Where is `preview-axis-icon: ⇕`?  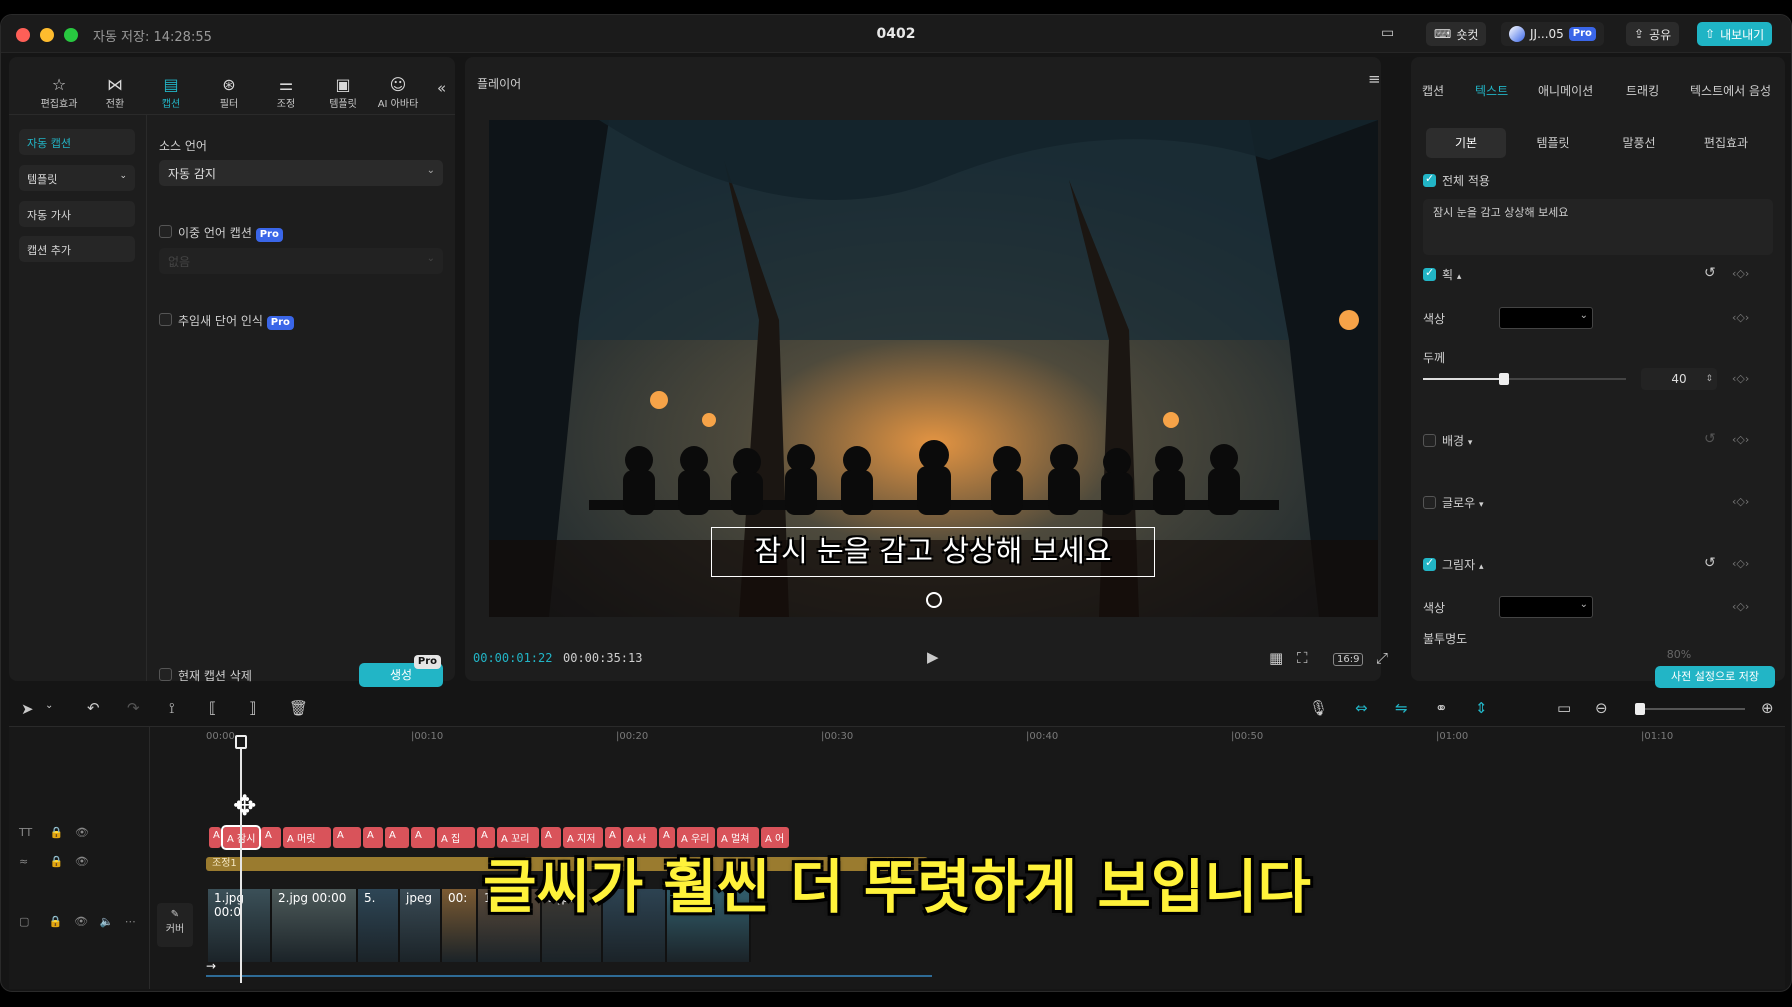 preview-axis-icon: ⇕ is located at coordinates (1481, 708).